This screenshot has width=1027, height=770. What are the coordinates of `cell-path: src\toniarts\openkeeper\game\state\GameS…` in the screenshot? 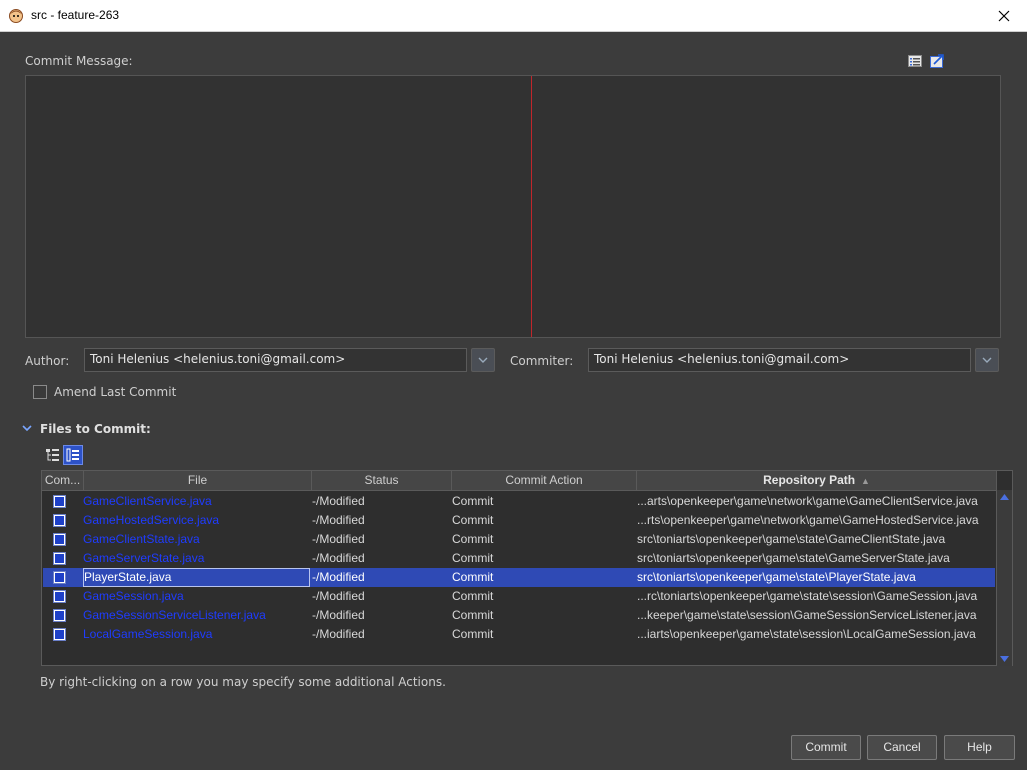 It's located at (793, 558).